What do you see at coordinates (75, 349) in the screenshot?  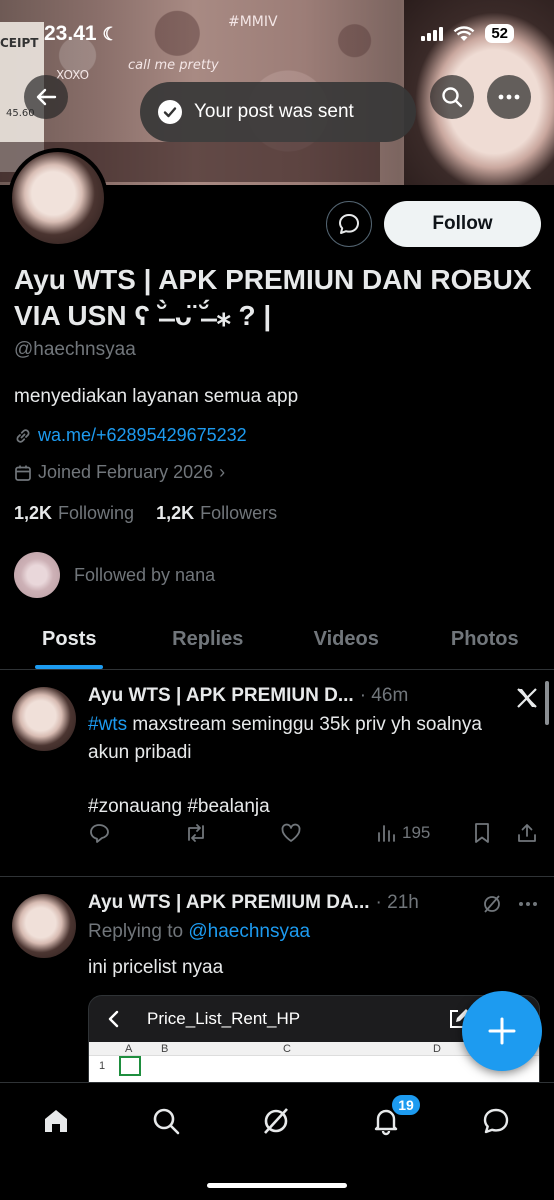 I see `profile-handle: @haechnsyaa` at bounding box center [75, 349].